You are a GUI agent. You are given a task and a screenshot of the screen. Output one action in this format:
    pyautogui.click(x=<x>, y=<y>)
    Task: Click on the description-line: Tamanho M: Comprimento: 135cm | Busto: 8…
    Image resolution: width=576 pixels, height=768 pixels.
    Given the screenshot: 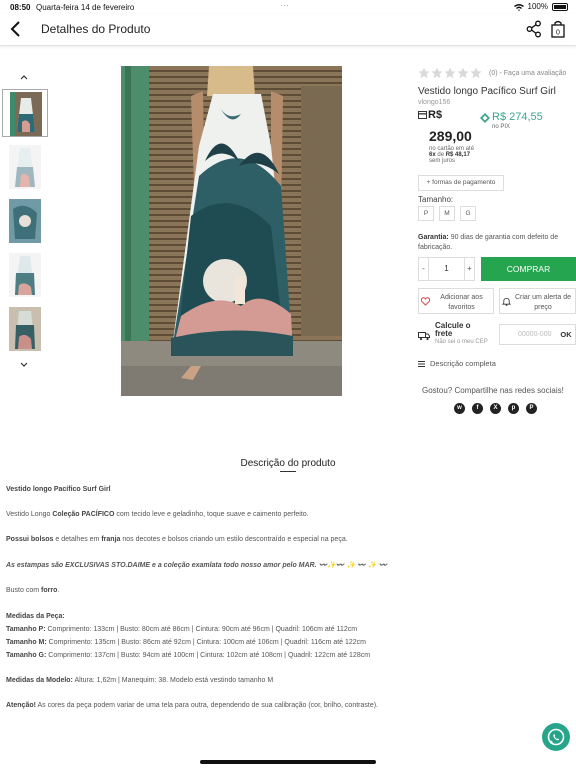 What is the action you would take?
    pyautogui.click(x=186, y=642)
    